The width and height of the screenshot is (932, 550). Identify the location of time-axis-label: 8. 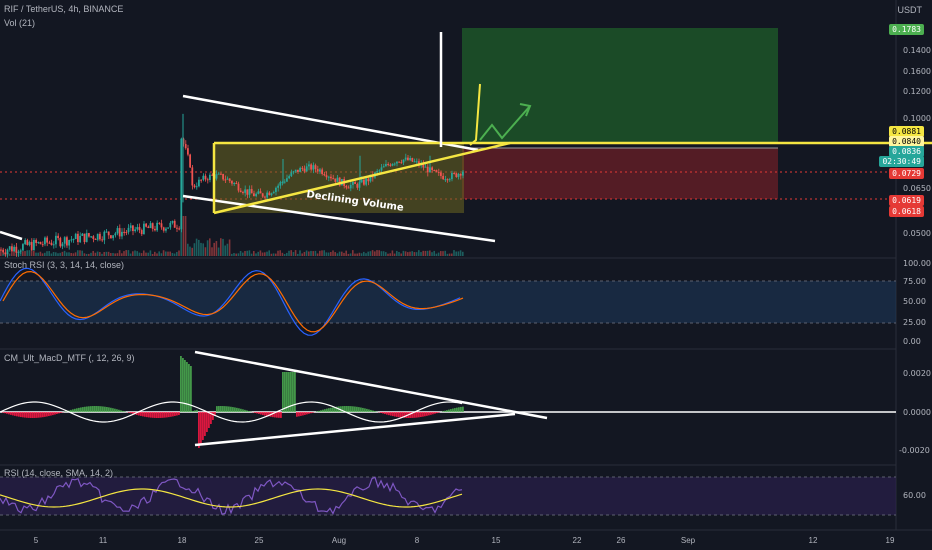
(417, 540).